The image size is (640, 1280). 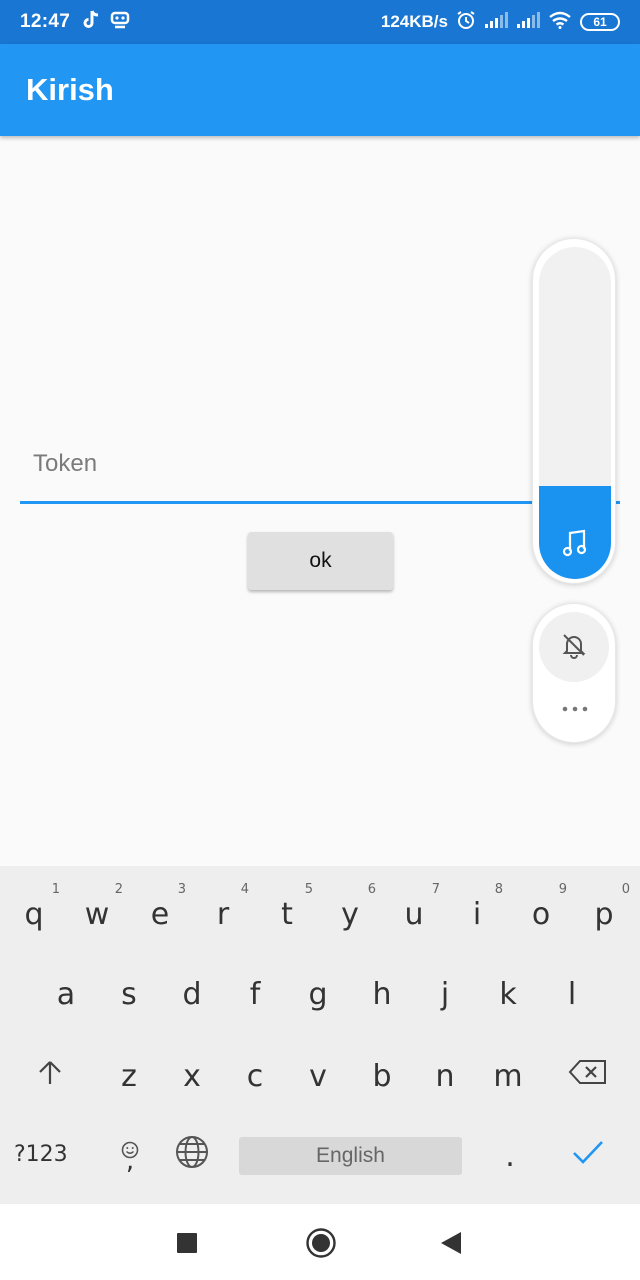 I want to click on done-key, so click(x=588, y=1156).